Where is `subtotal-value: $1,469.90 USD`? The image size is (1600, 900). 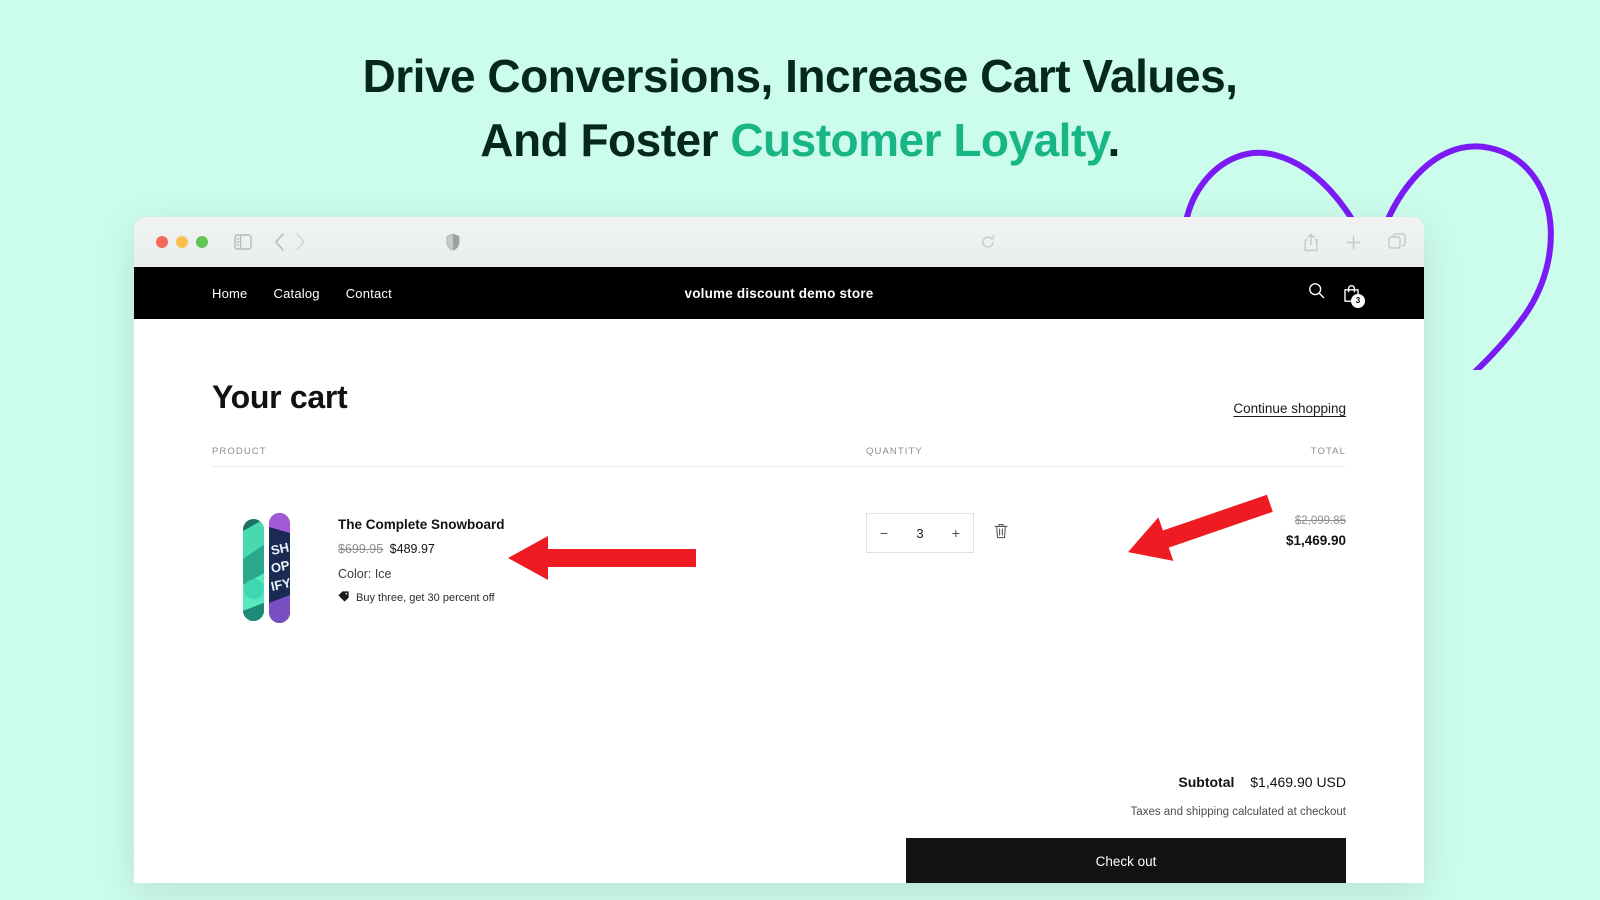
subtotal-value: $1,469.90 USD is located at coordinates (1298, 782).